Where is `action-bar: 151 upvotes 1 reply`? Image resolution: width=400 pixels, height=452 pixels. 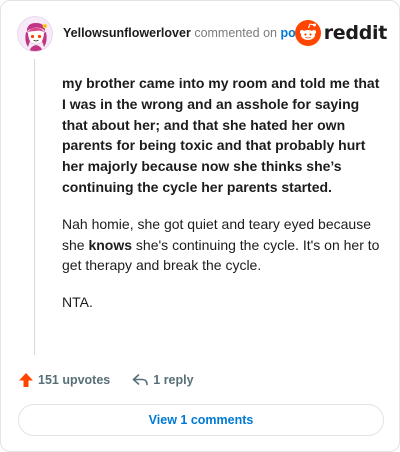 action-bar: 151 upvotes 1 reply is located at coordinates (106, 380).